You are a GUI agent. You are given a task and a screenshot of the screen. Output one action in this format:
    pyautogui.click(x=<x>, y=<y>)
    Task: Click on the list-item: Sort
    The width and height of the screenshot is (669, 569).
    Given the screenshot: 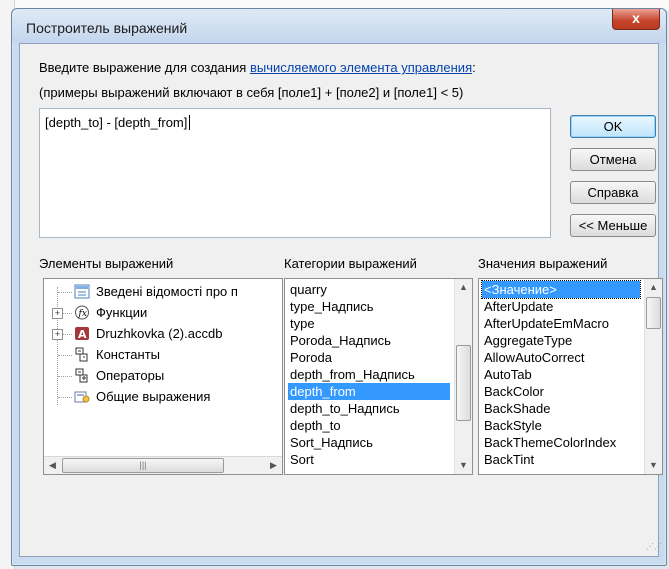 What is the action you would take?
    pyautogui.click(x=301, y=459)
    